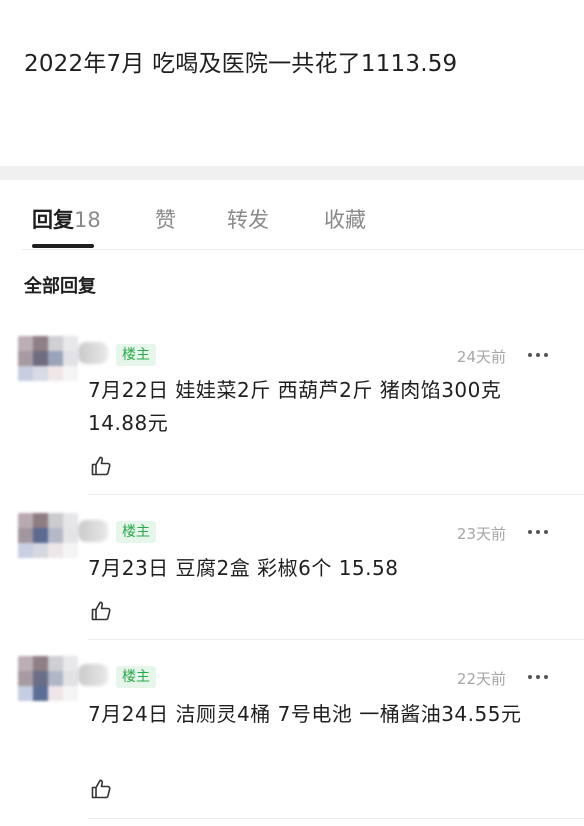  What do you see at coordinates (60, 286) in the screenshot?
I see `section-title: 全部回复` at bounding box center [60, 286].